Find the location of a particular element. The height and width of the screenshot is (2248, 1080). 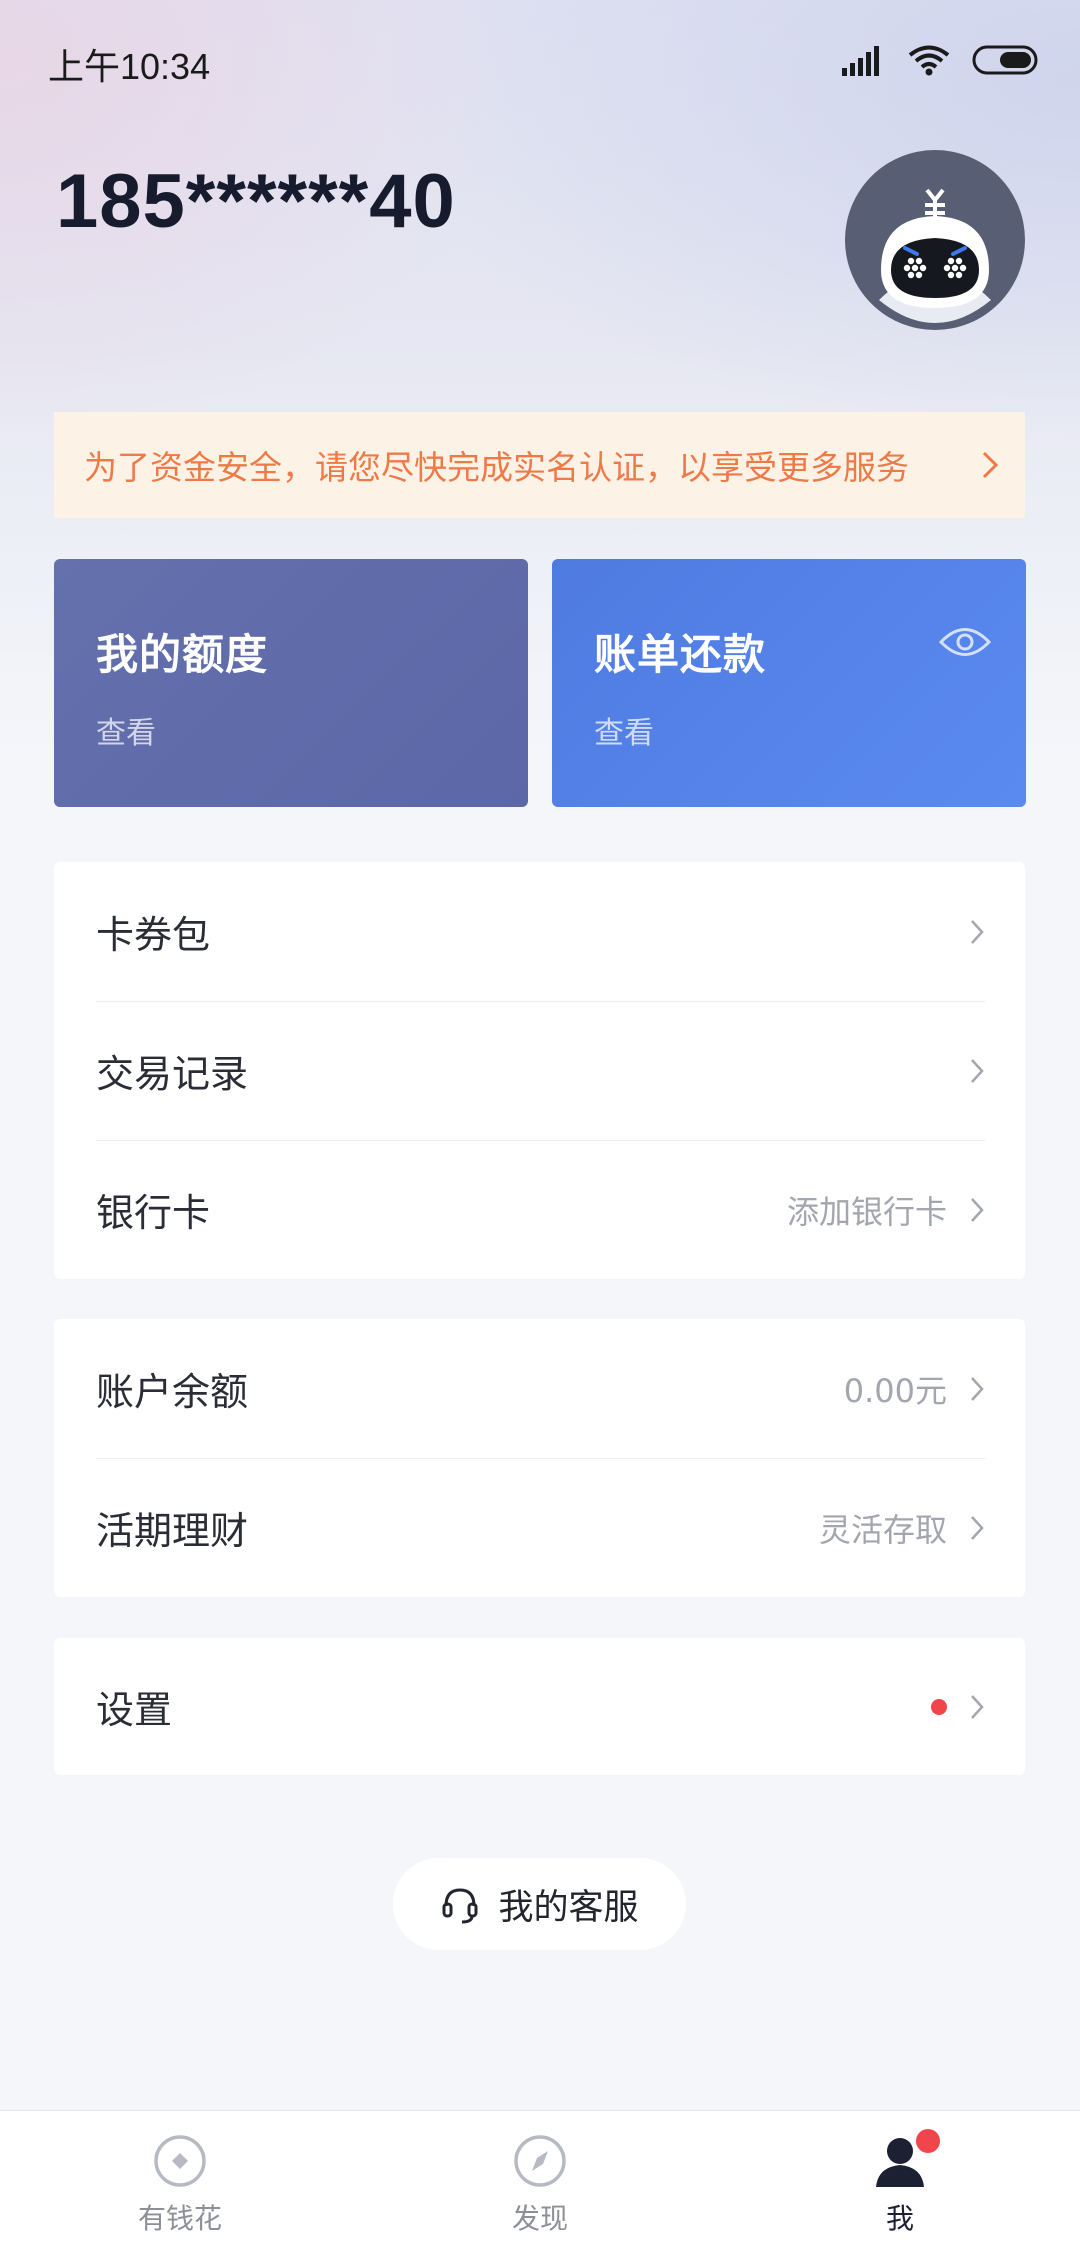

tab-me: 我 is located at coordinates (900, 2179).